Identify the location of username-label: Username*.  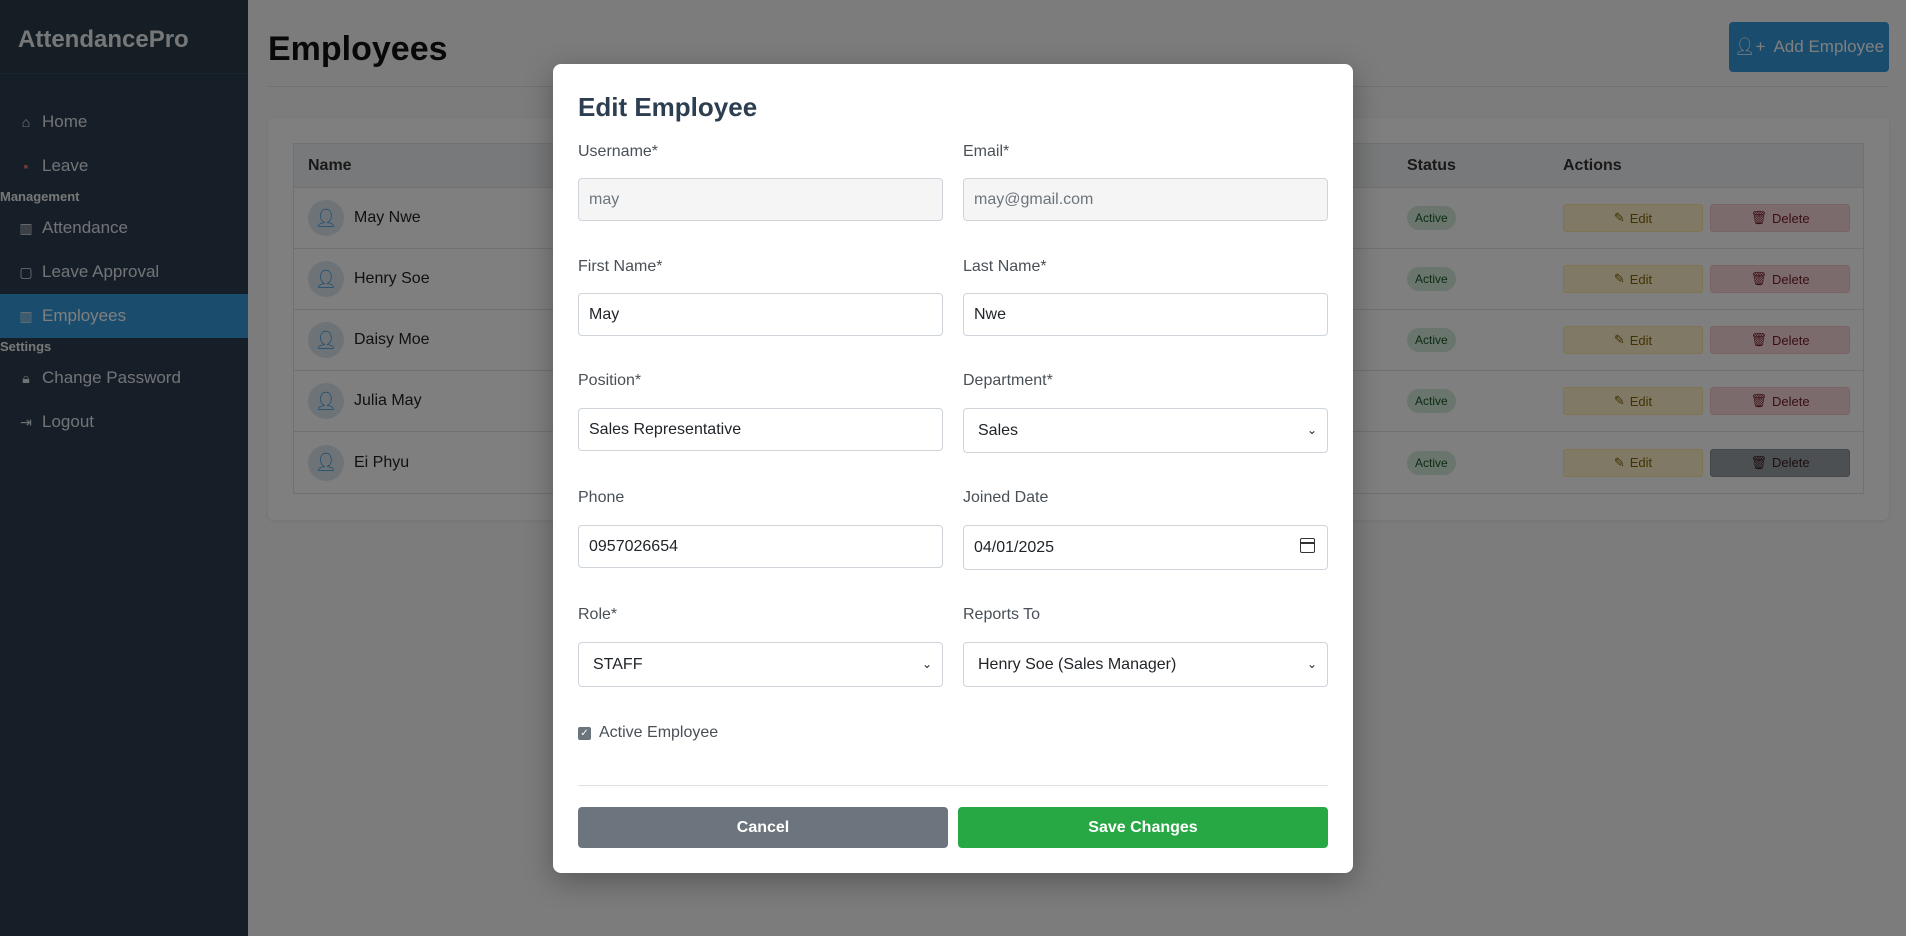
(618, 151).